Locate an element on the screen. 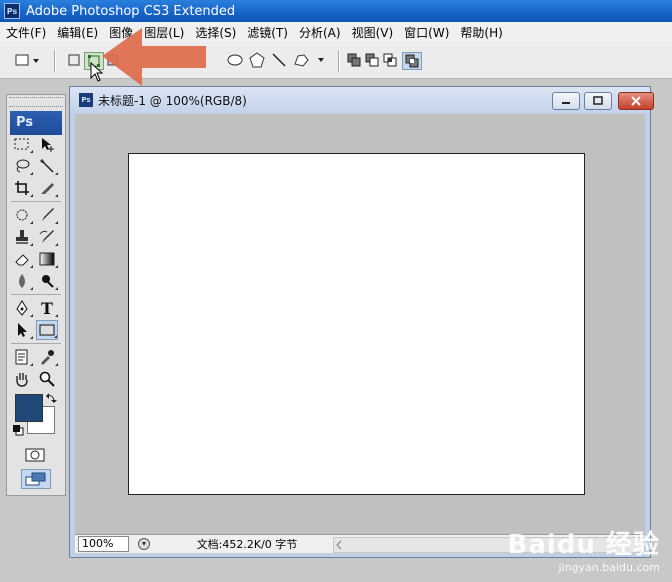 This screenshot has width=672, height=582. panel-grip is located at coordinates (36, 102).